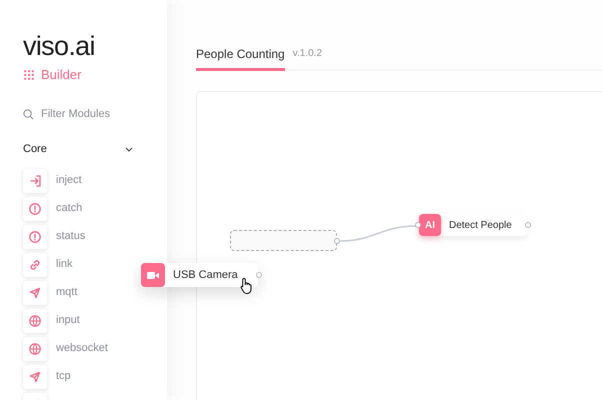 This screenshot has width=602, height=400. I want to click on category-header: Core, so click(78, 149).